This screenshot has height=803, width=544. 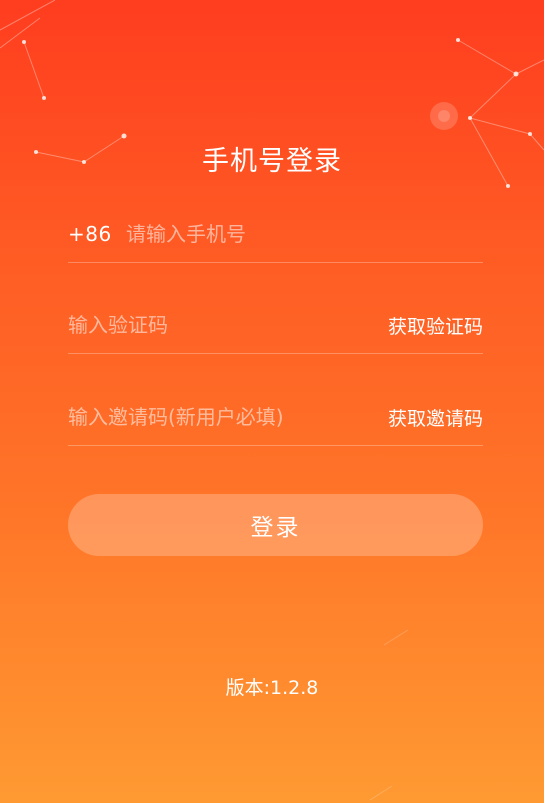 I want to click on verification-code-row: 获取验证码, so click(x=275, y=325).